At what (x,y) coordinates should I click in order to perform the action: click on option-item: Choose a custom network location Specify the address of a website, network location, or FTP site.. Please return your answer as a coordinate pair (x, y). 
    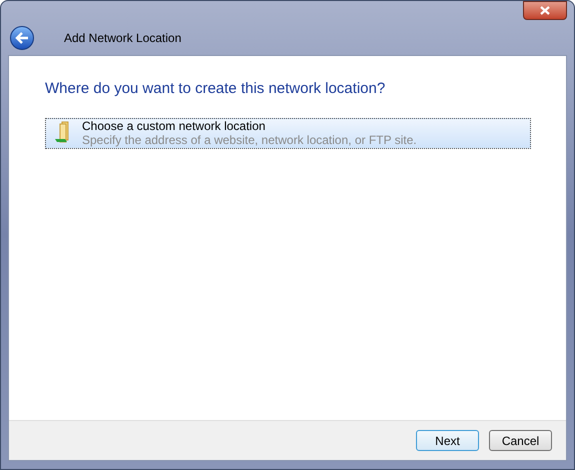
    Looking at the image, I should click on (288, 133).